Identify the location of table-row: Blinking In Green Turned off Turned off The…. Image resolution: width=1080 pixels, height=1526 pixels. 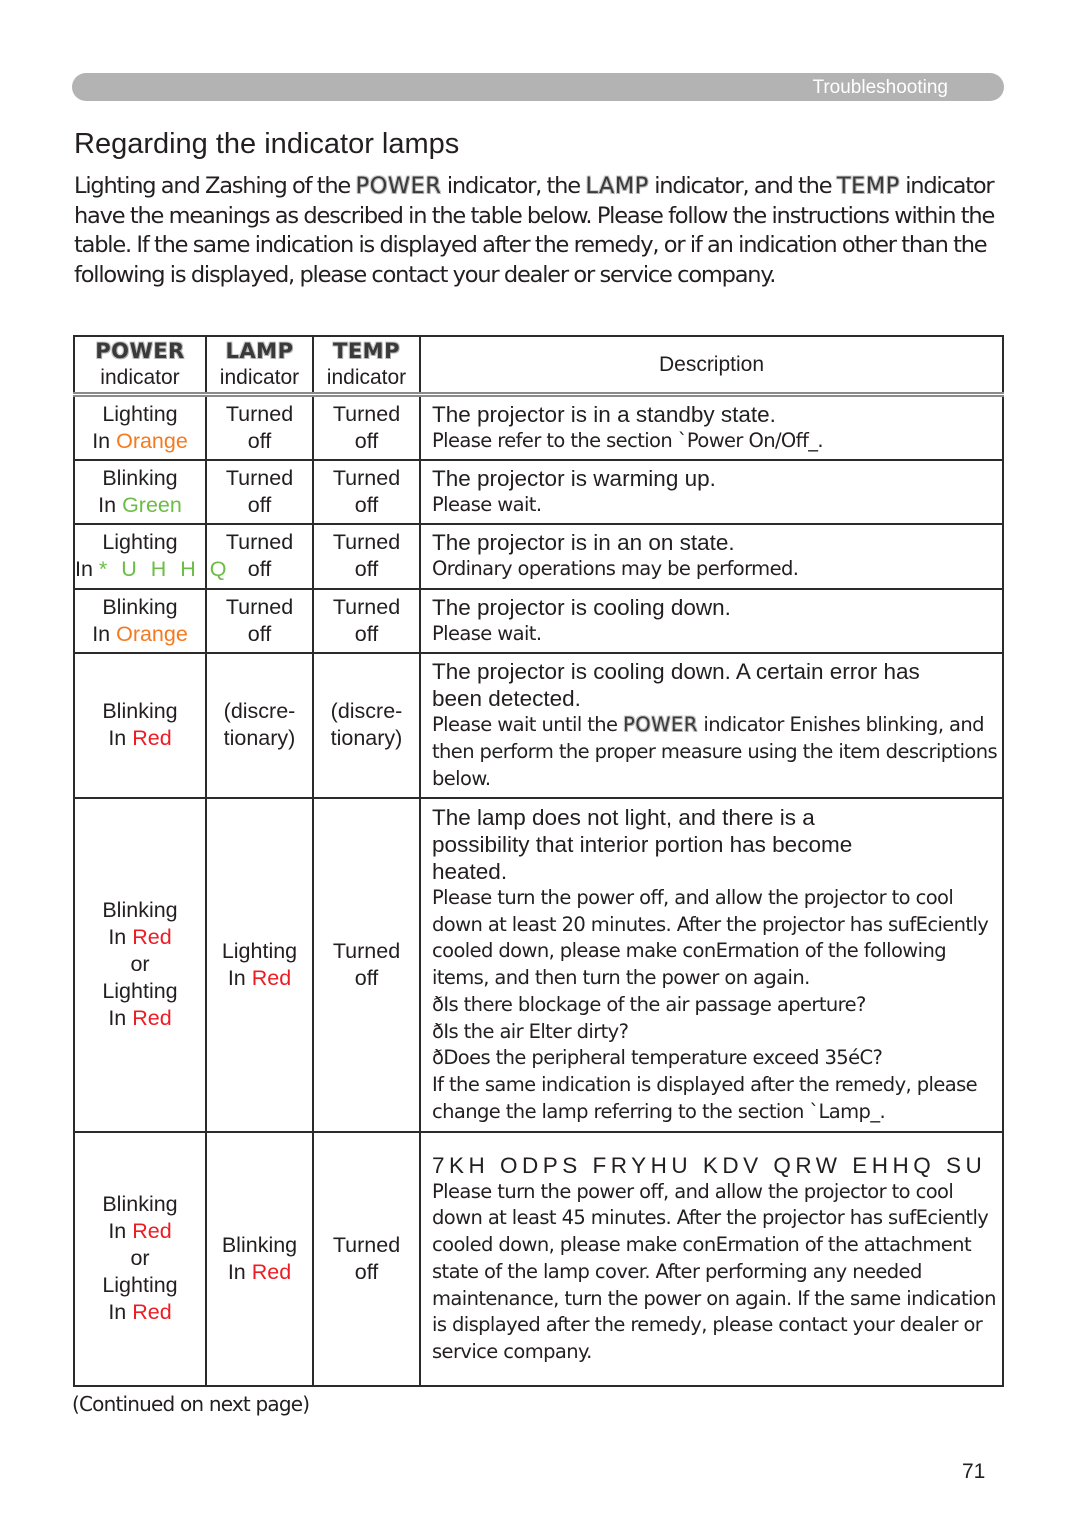
(538, 491).